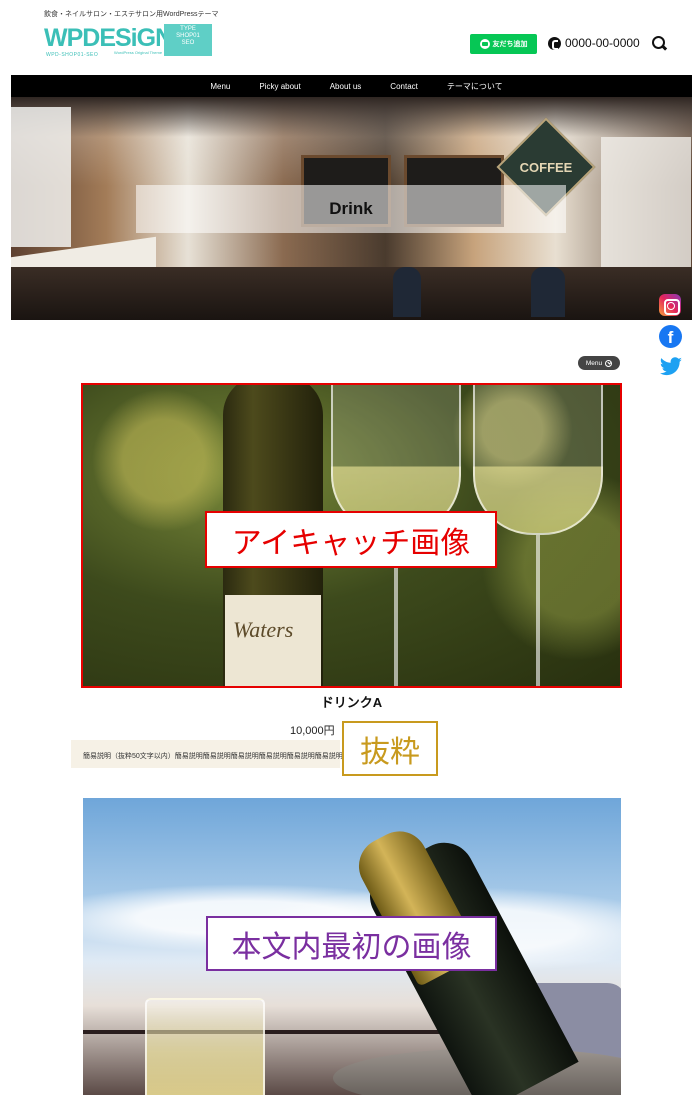 The width and height of the screenshot is (697, 1095). Describe the element at coordinates (670, 305) in the screenshot. I see `instagram-icon` at that location.